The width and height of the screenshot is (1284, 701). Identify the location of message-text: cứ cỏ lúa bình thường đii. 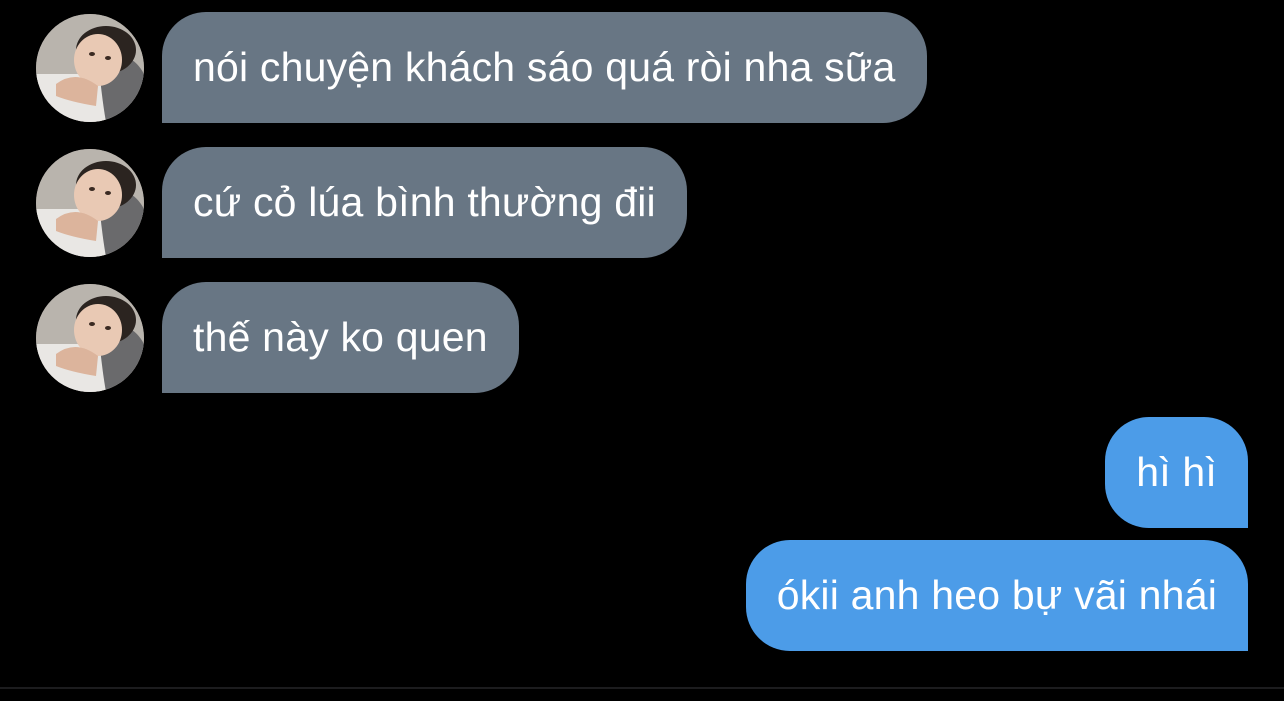
(424, 202).